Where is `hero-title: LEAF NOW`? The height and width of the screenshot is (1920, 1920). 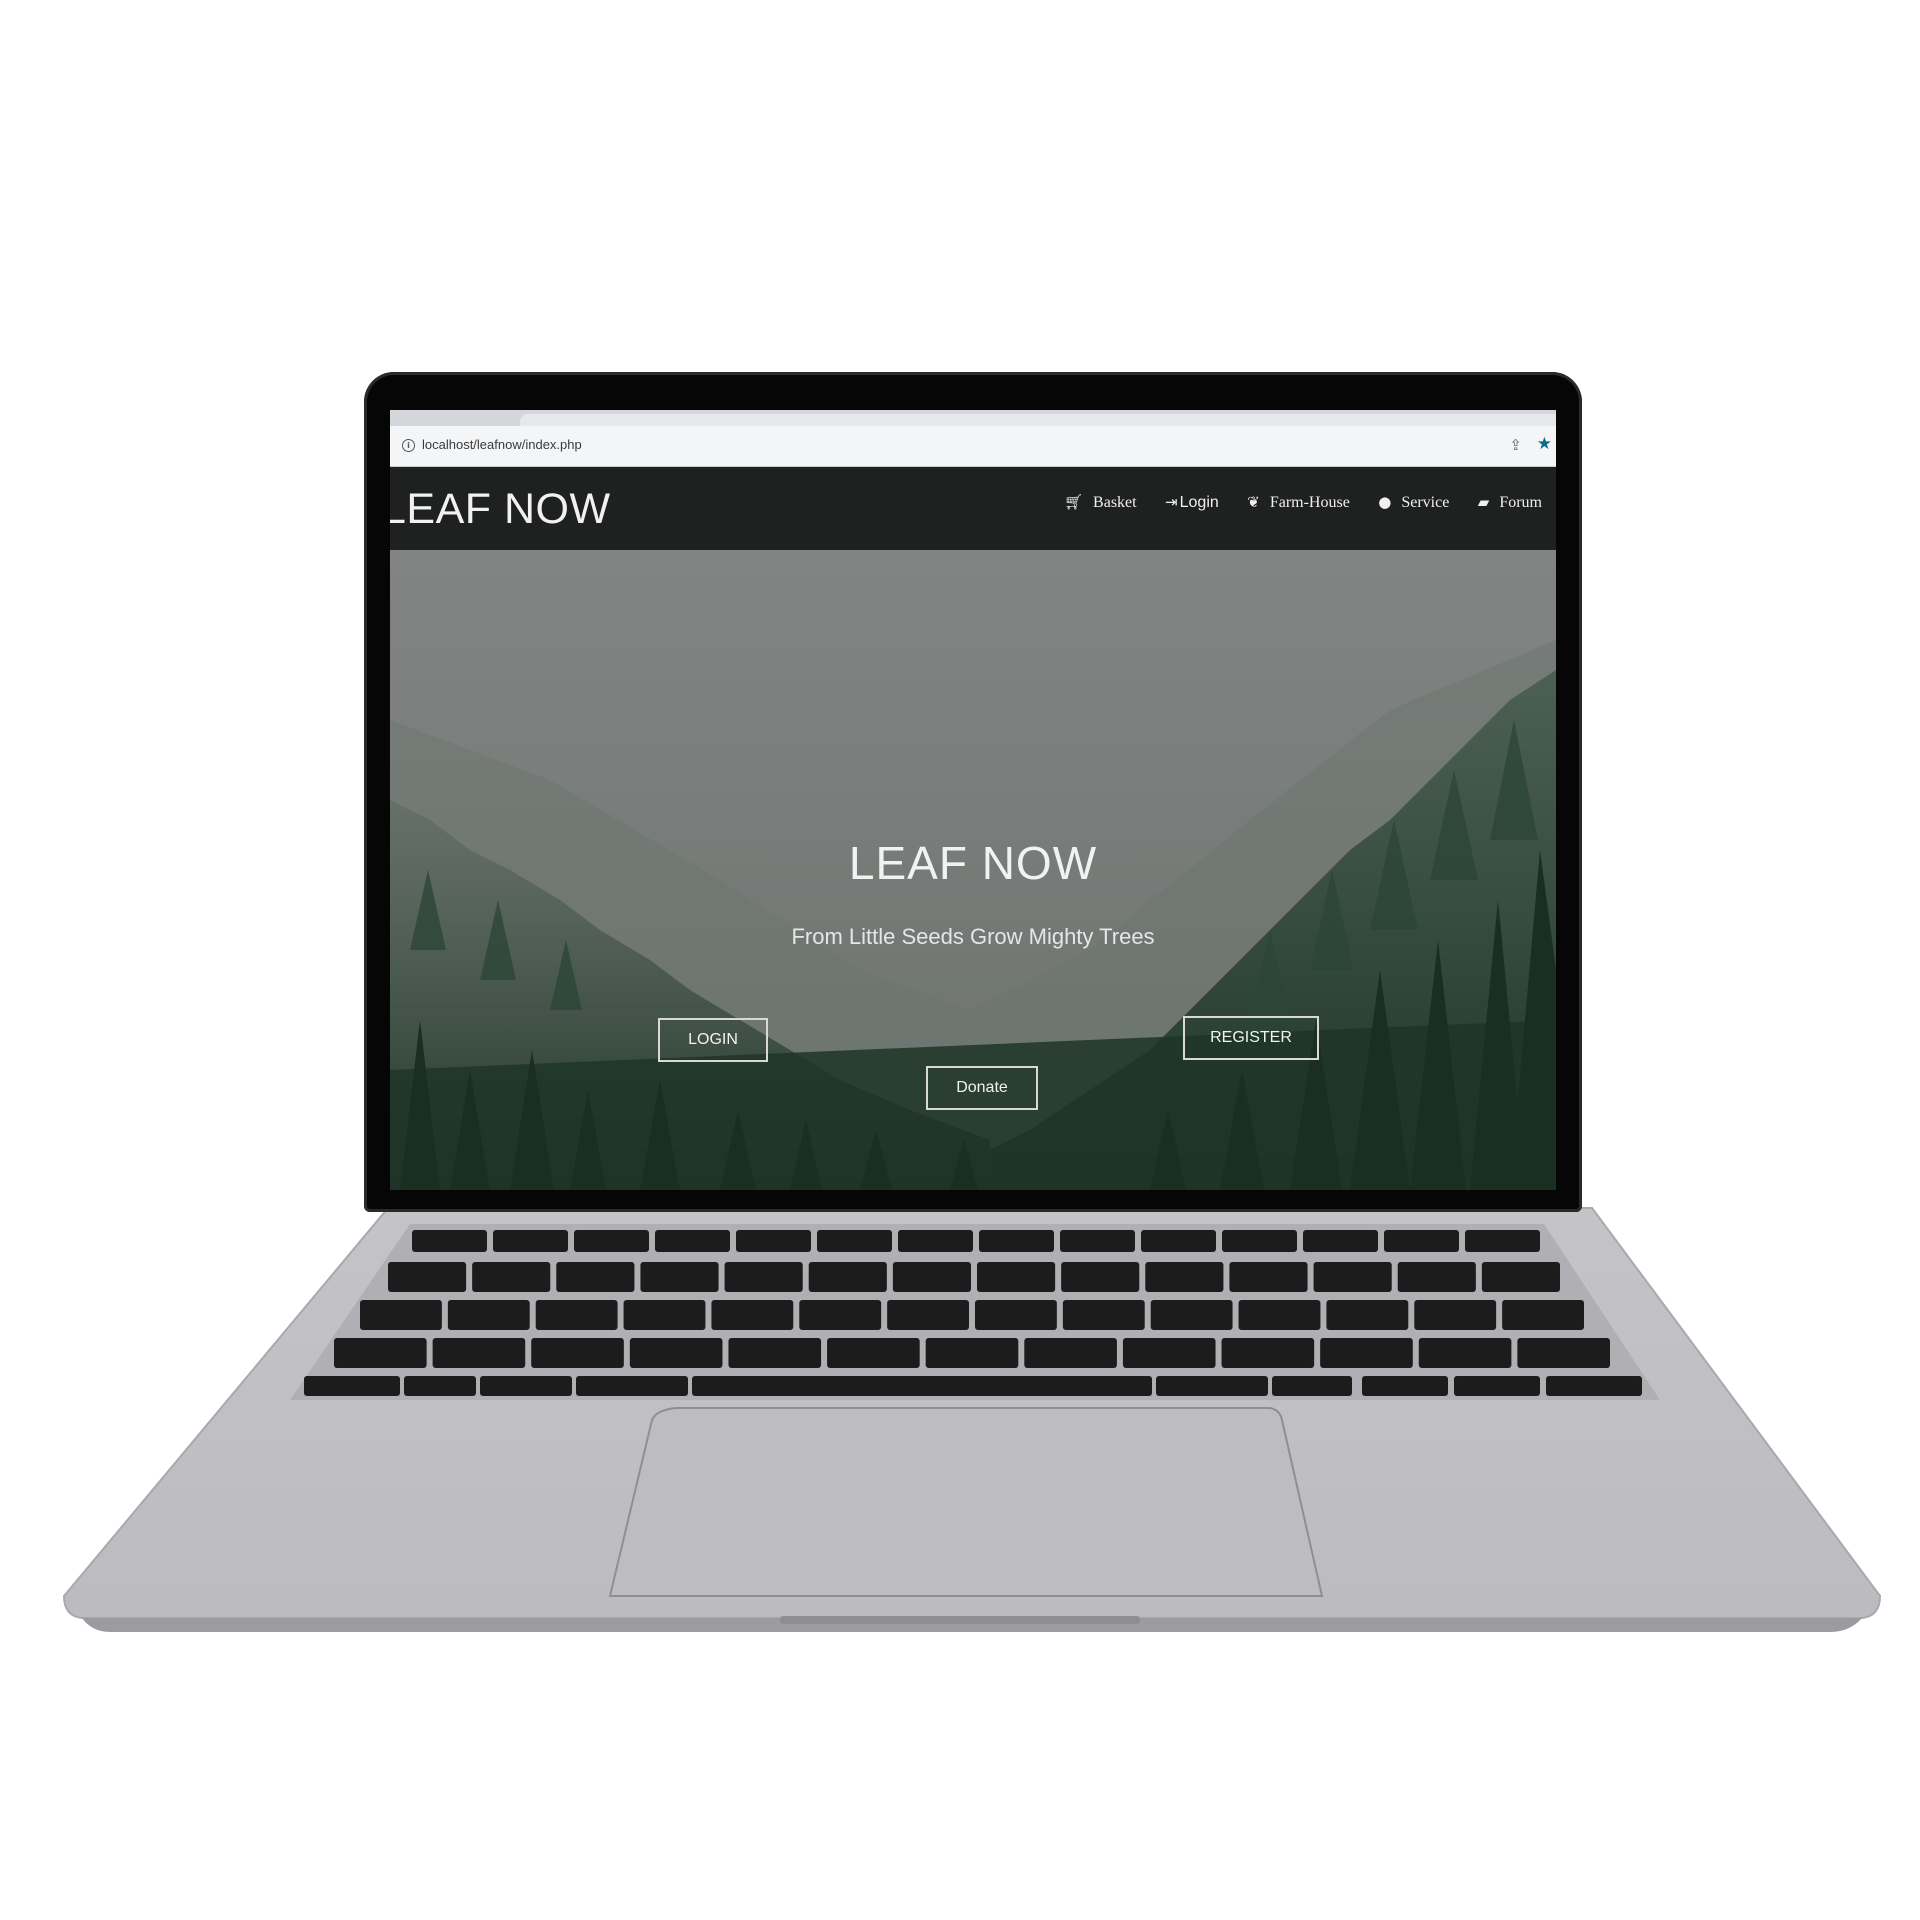 hero-title: LEAF NOW is located at coordinates (973, 863).